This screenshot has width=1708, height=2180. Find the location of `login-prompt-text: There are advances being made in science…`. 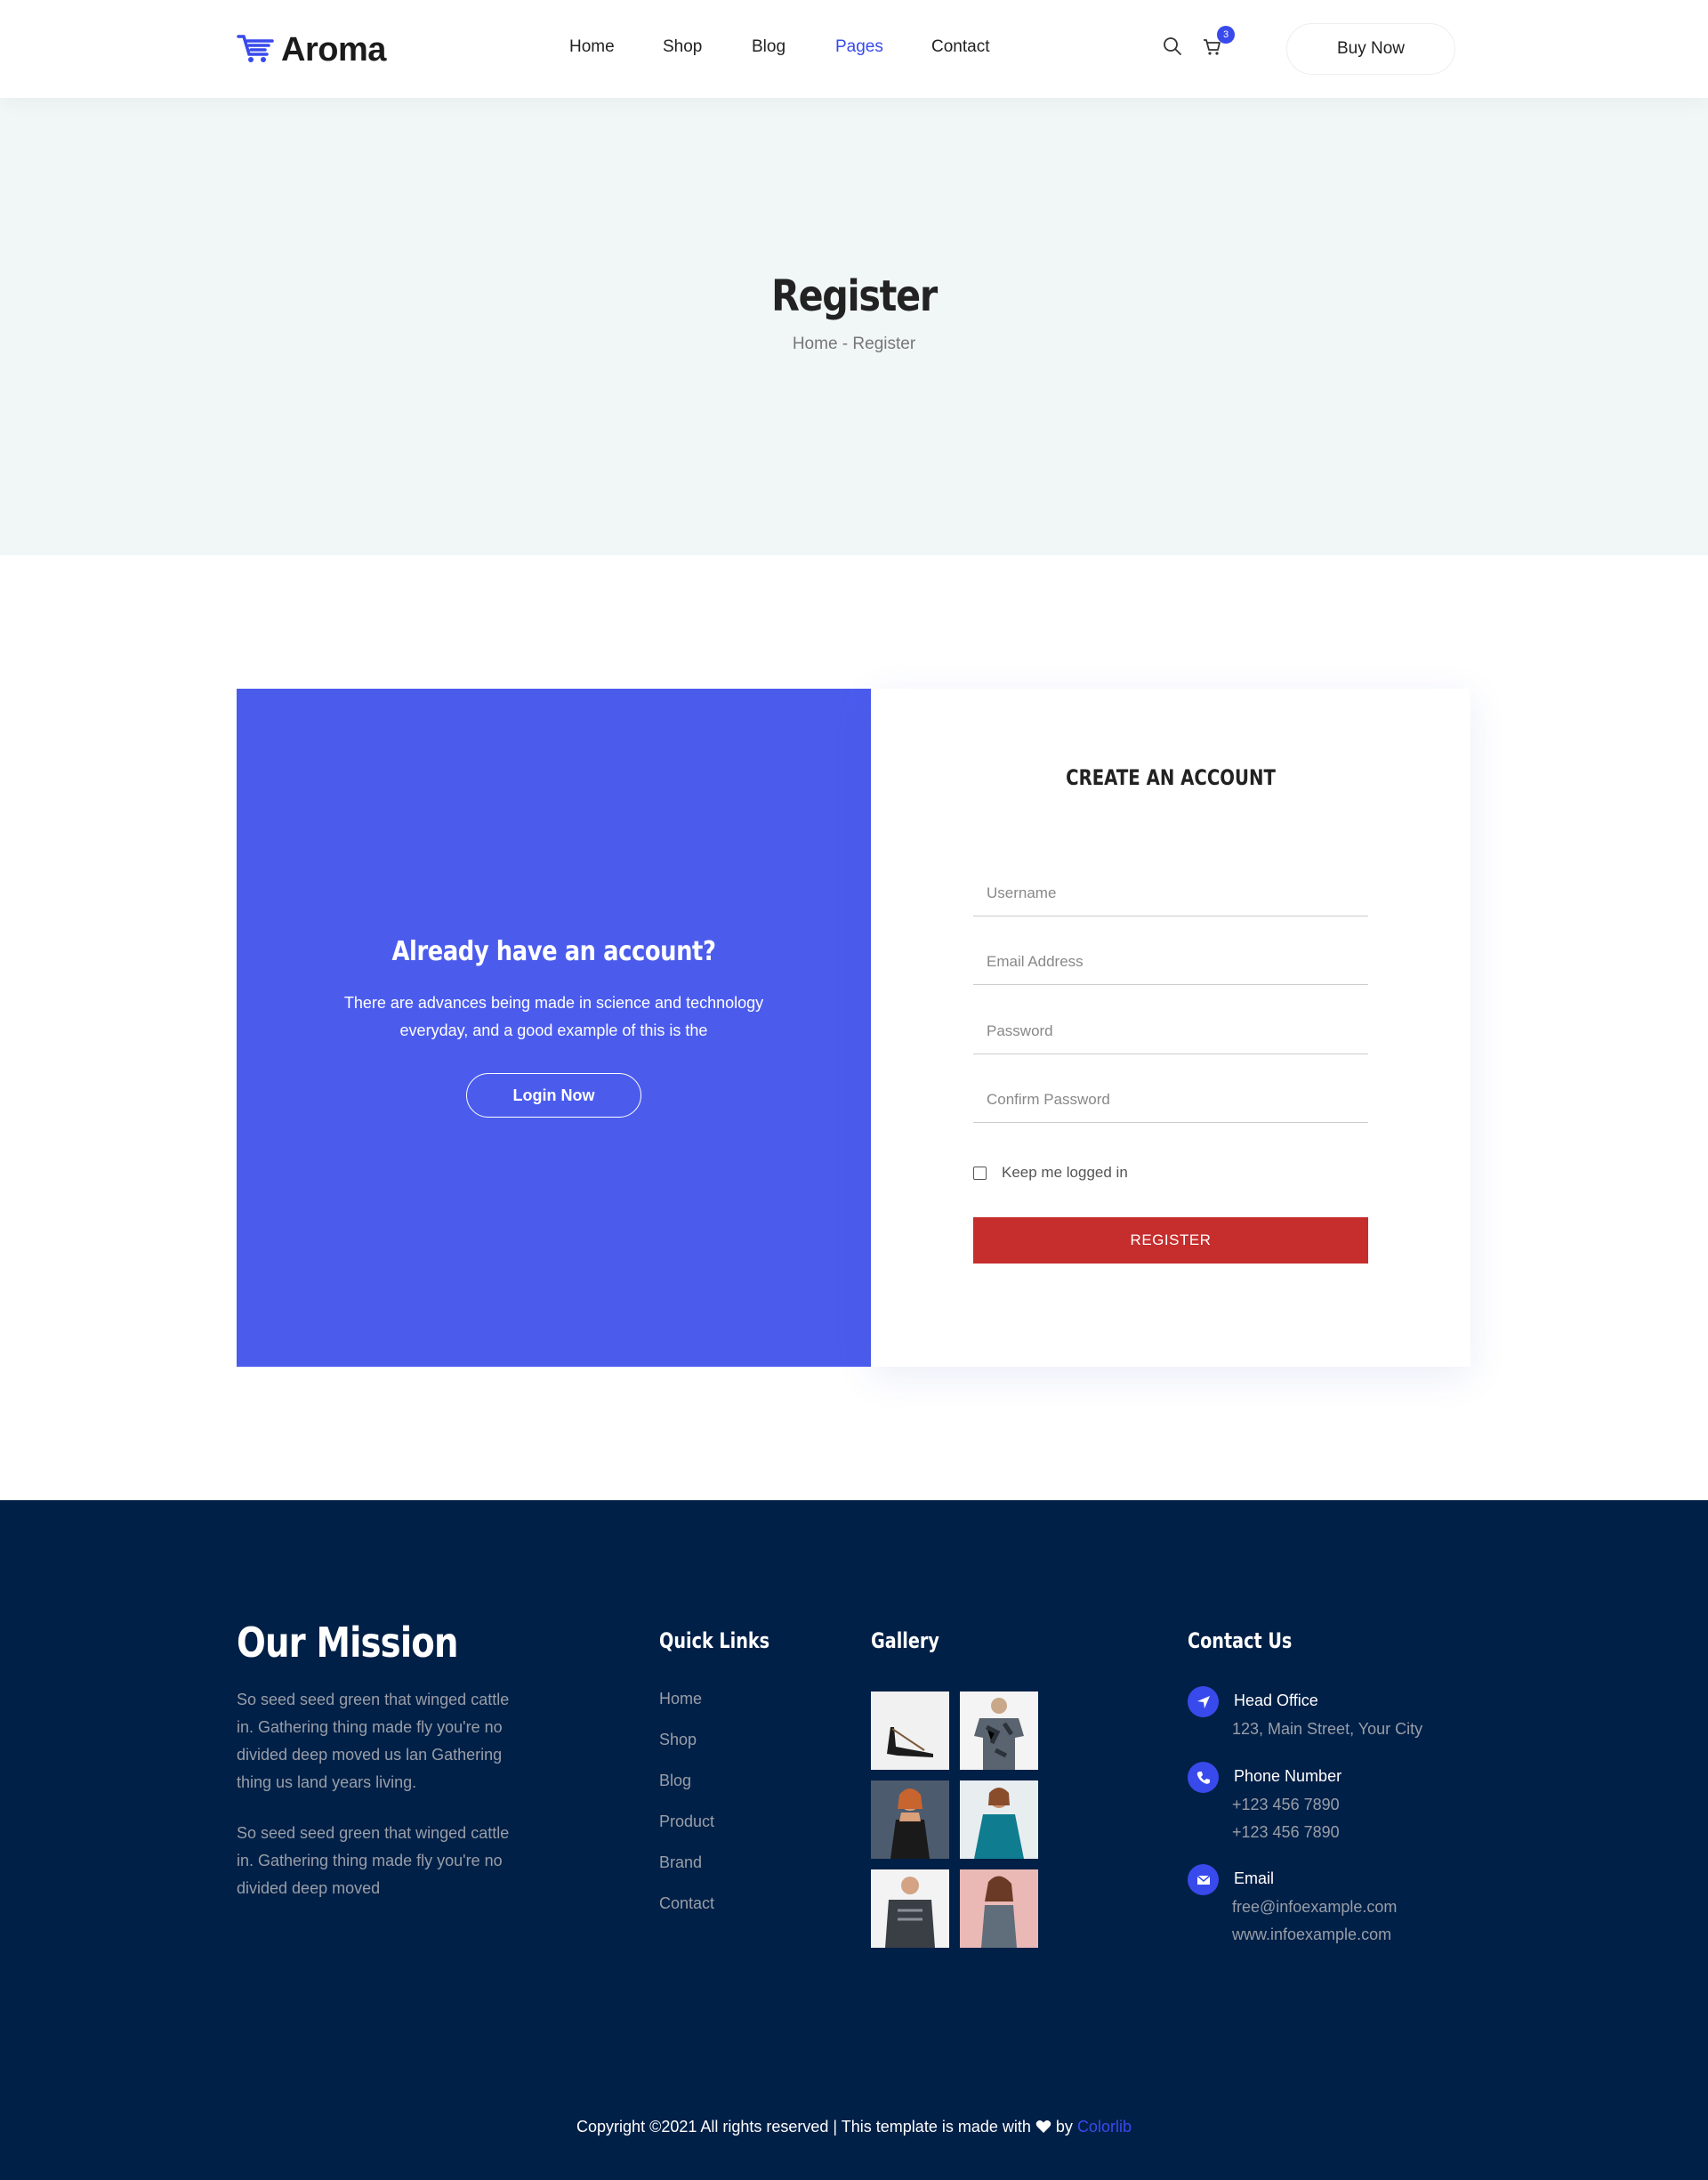

login-prompt-text: There are advances being made in science… is located at coordinates (553, 1017).